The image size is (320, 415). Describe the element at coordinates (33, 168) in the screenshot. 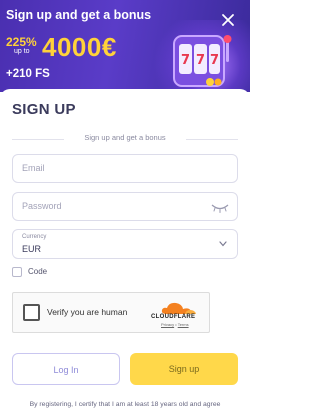

I see `email-placeholder: Email` at that location.